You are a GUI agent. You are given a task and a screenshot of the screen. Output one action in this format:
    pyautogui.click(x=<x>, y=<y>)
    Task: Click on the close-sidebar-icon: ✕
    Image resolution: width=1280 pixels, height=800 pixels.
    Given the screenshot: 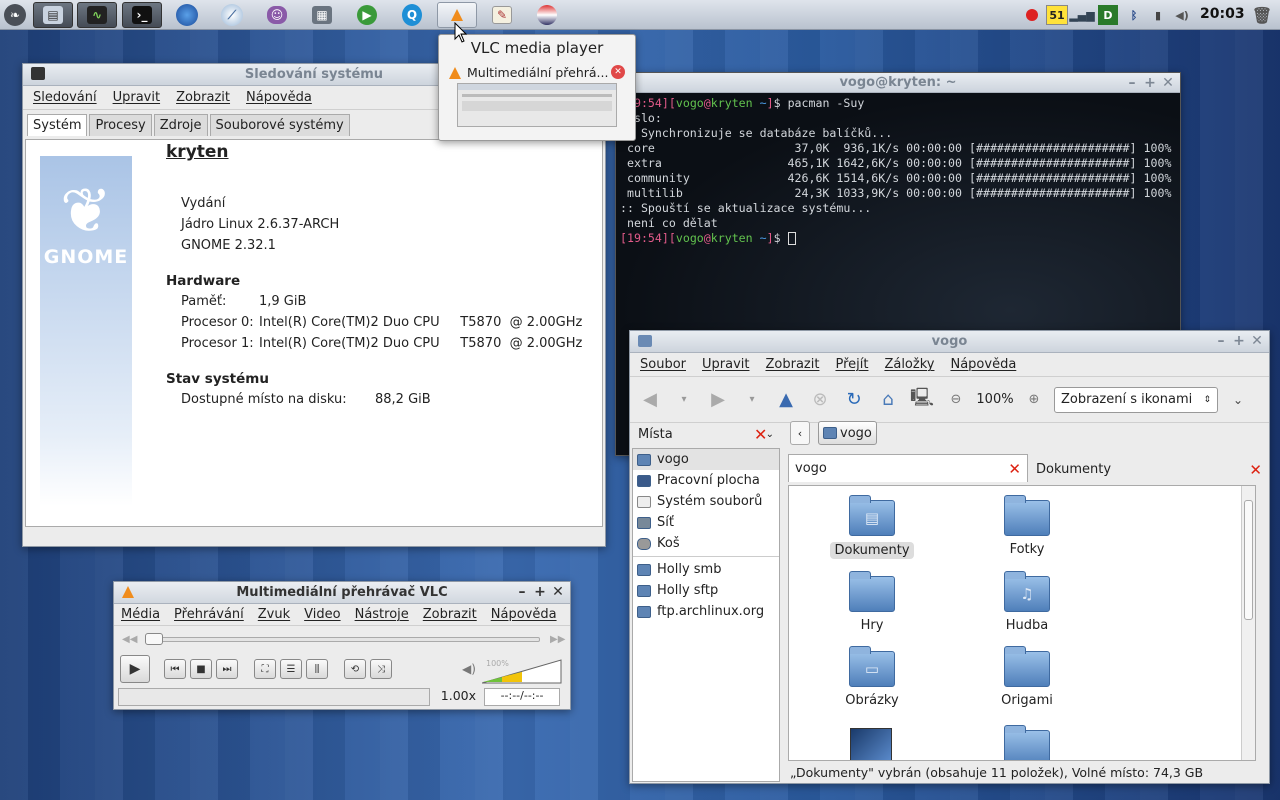 What is the action you would take?
    pyautogui.click(x=760, y=434)
    